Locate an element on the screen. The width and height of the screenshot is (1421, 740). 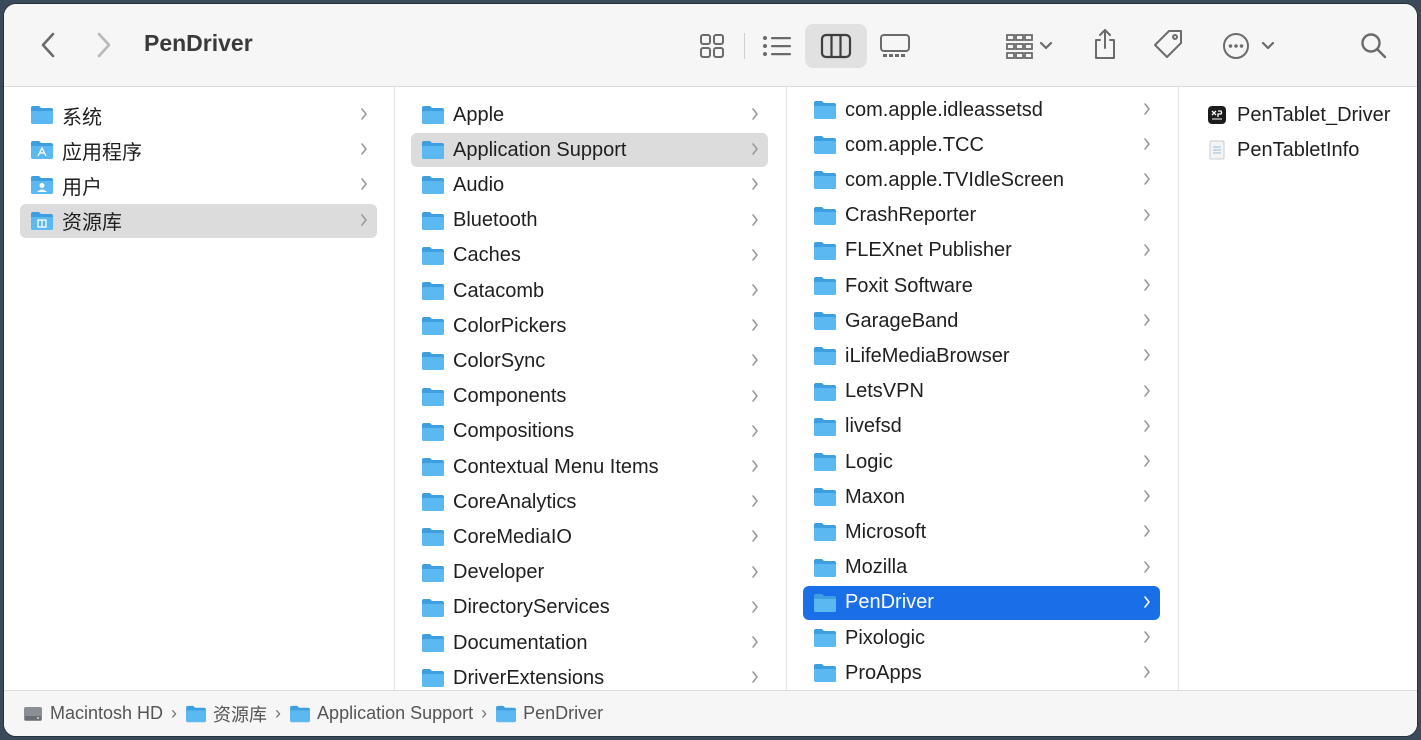
plist-file-icon is located at coordinates (1217, 150).